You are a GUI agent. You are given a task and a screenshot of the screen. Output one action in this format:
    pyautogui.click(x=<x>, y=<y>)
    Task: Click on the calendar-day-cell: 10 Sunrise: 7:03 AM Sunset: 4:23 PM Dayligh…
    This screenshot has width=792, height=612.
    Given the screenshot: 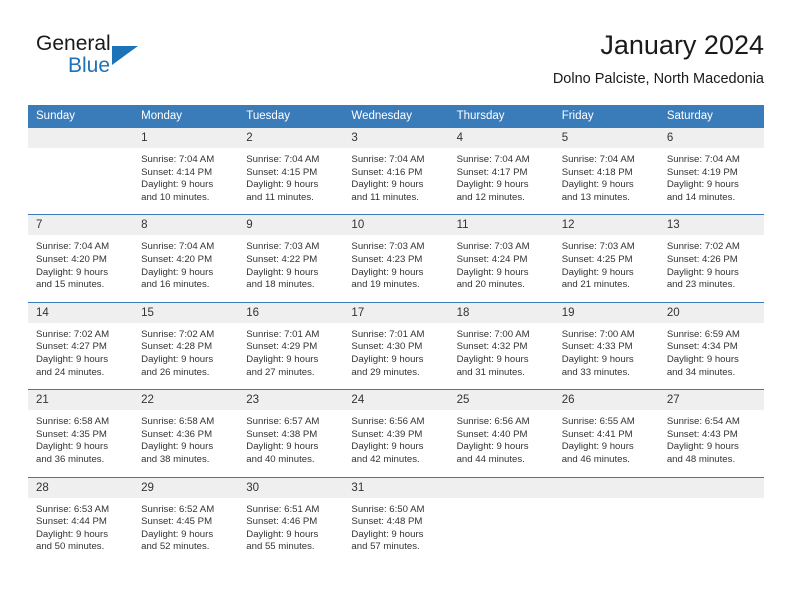 What is the action you would take?
    pyautogui.click(x=396, y=258)
    